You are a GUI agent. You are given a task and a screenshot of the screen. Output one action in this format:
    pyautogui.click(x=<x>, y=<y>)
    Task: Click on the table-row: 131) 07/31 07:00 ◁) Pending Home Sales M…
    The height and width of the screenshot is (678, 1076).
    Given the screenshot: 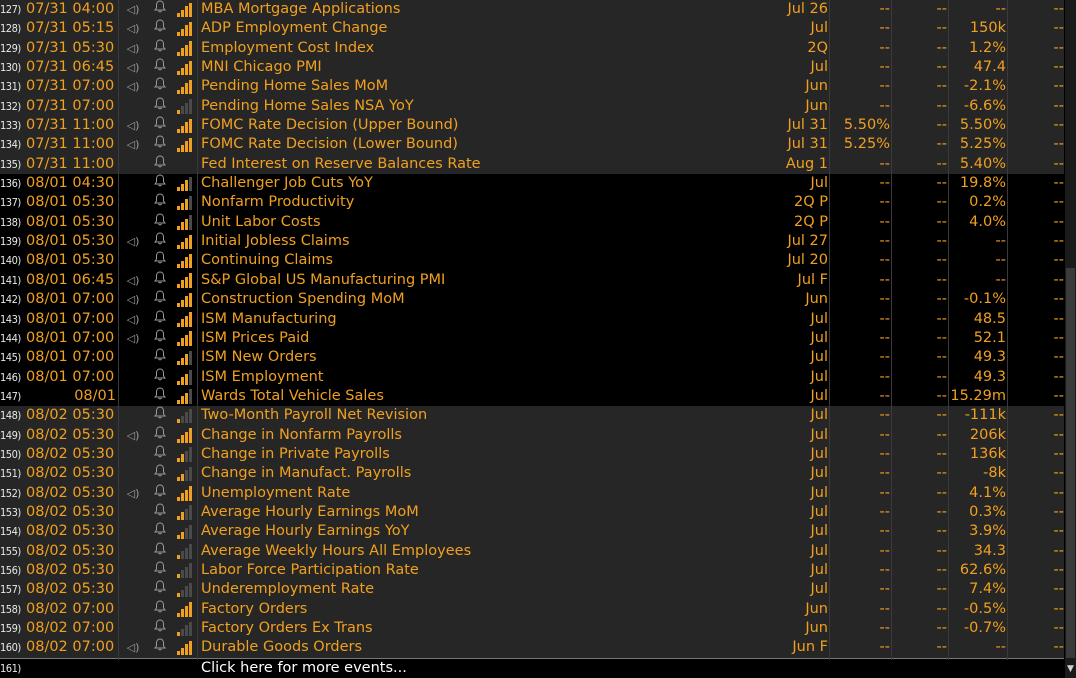 What is the action you would take?
    pyautogui.click(x=532, y=87)
    